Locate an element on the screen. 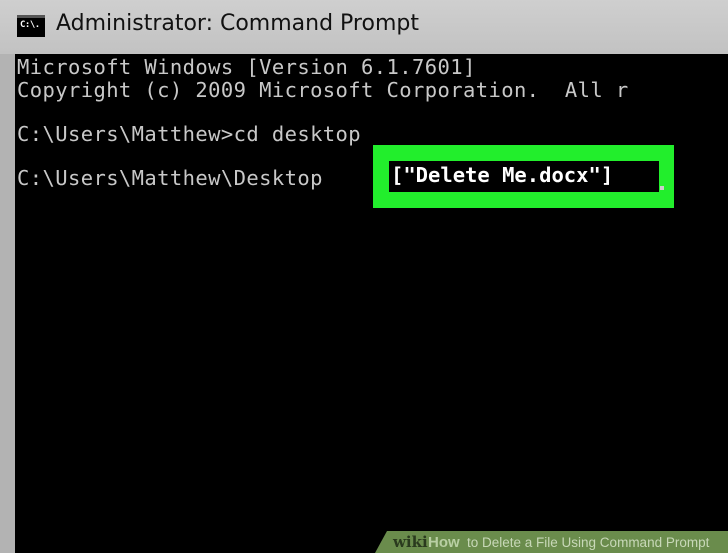  window-title: Administrator: Command Prompt is located at coordinates (237, 23).